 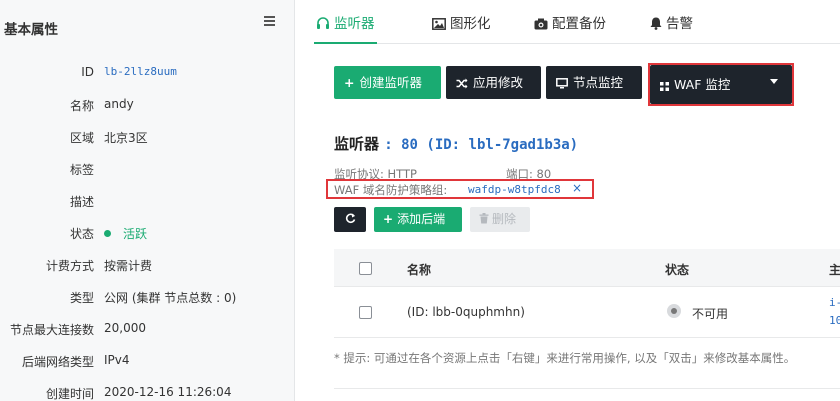 What do you see at coordinates (674, 311) in the screenshot?
I see `status-indicator-icon` at bounding box center [674, 311].